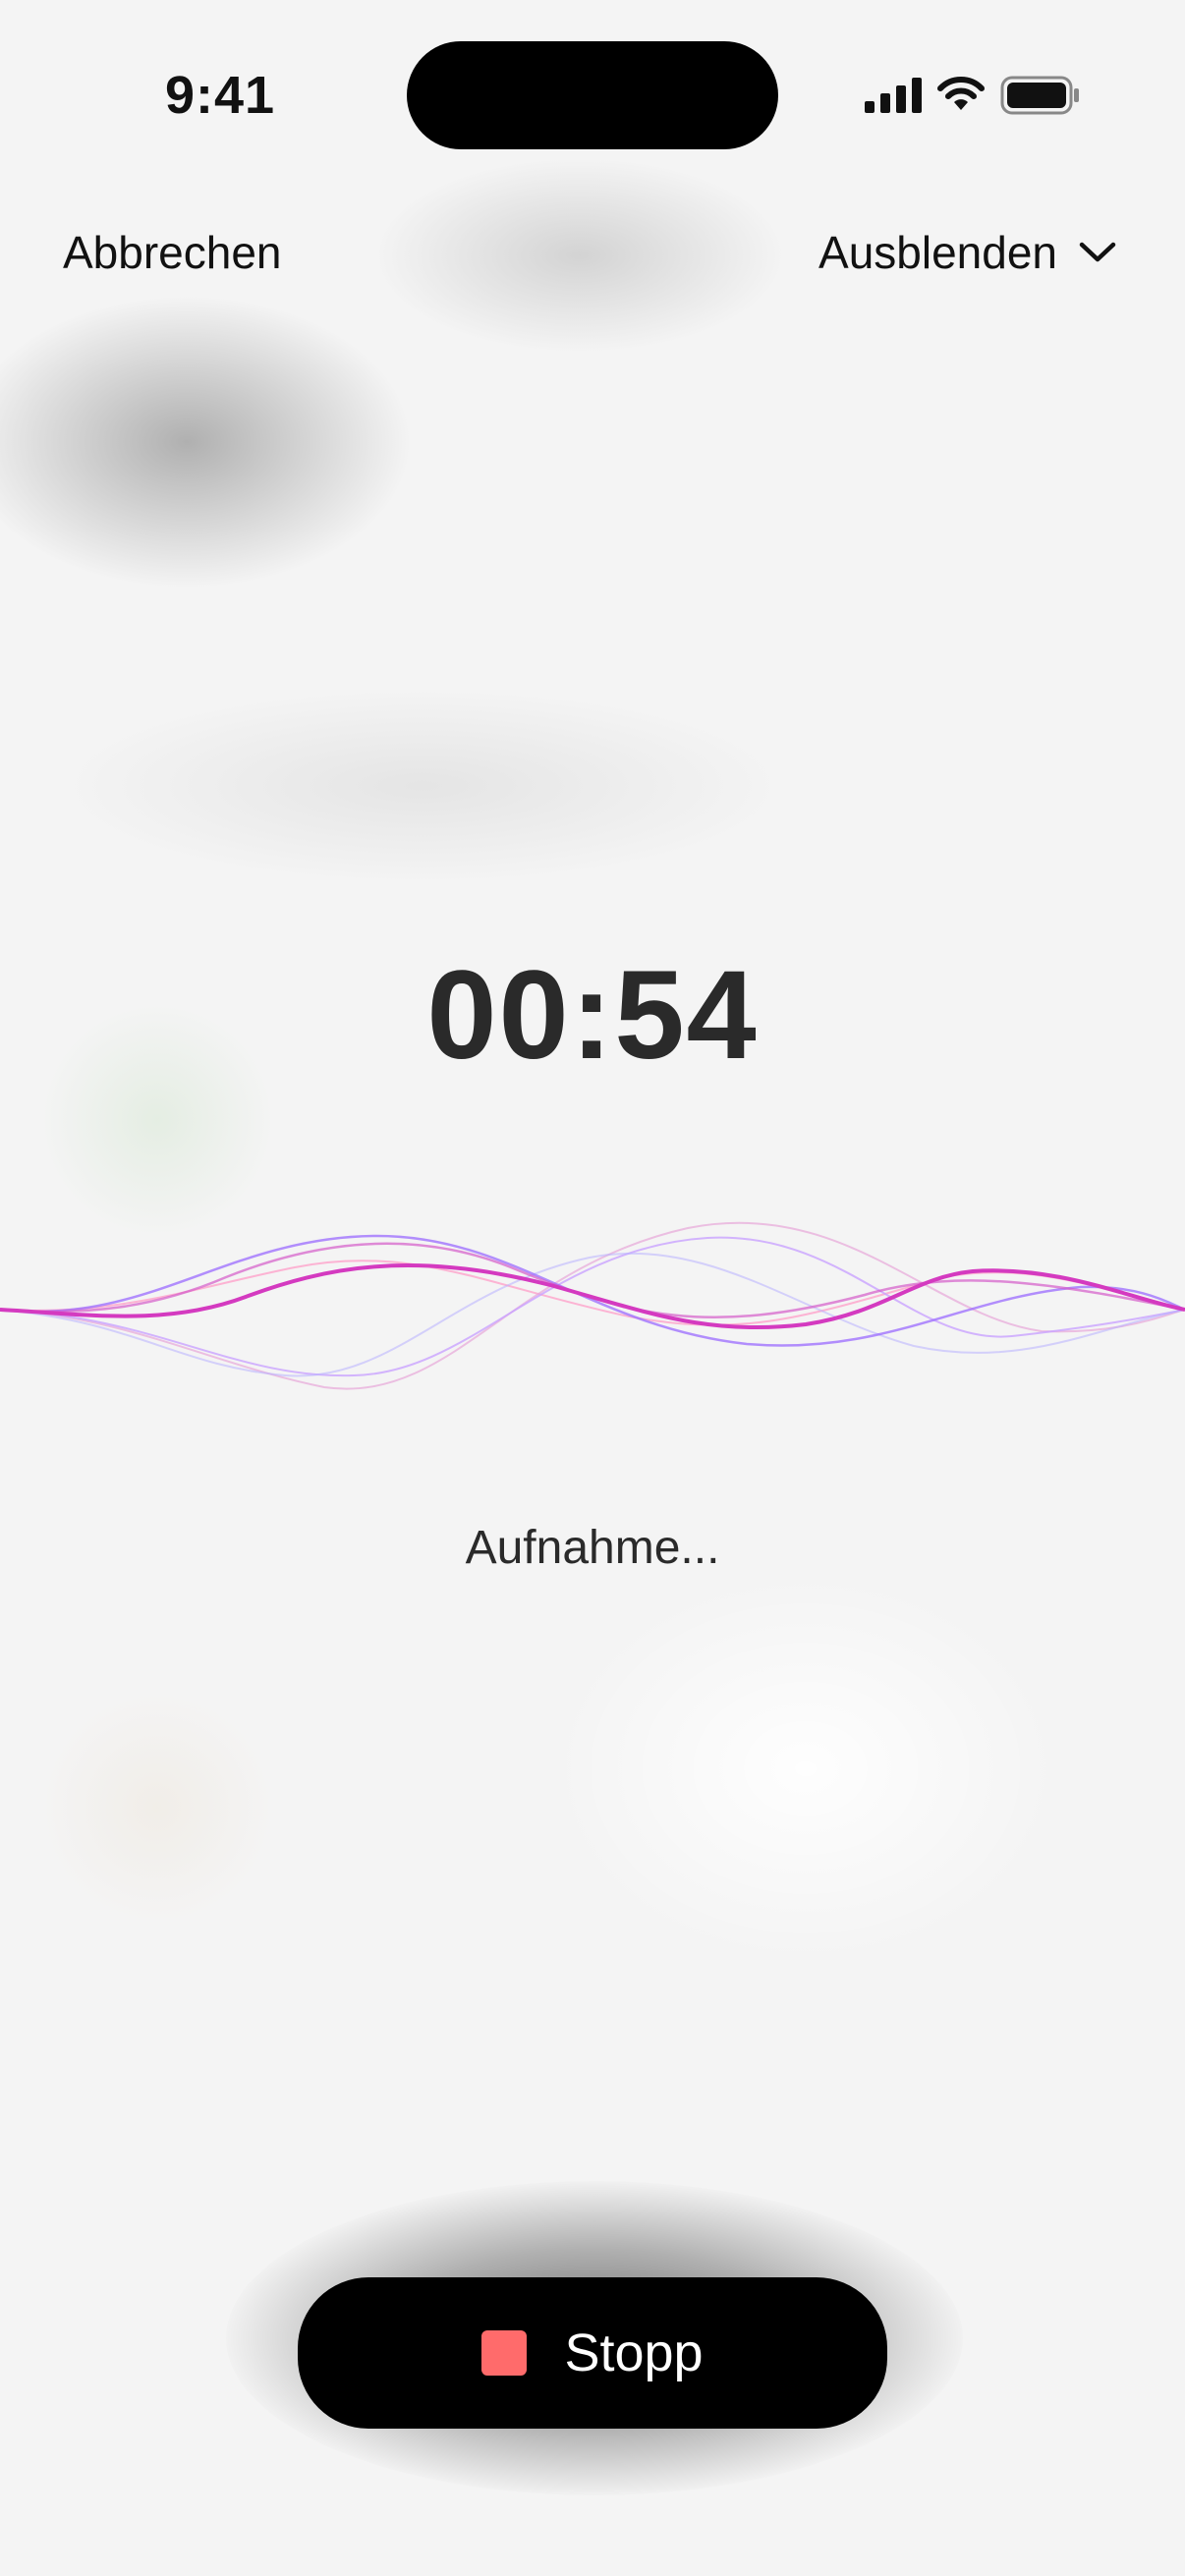 This screenshot has width=1185, height=2576. Describe the element at coordinates (221, 95) in the screenshot. I see `status-time: 9:41` at that location.